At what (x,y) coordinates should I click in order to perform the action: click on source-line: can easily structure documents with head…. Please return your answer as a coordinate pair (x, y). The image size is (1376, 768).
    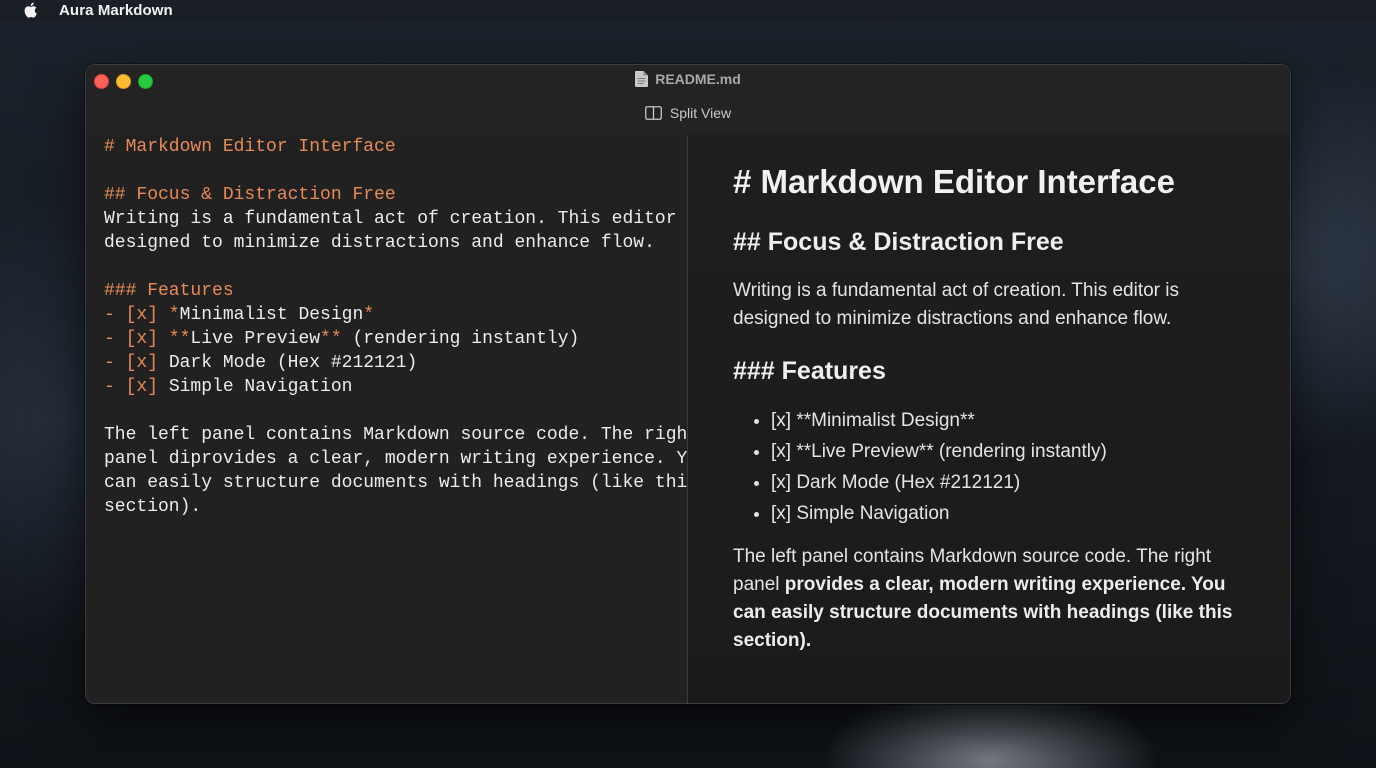
    Looking at the image, I should click on (401, 483).